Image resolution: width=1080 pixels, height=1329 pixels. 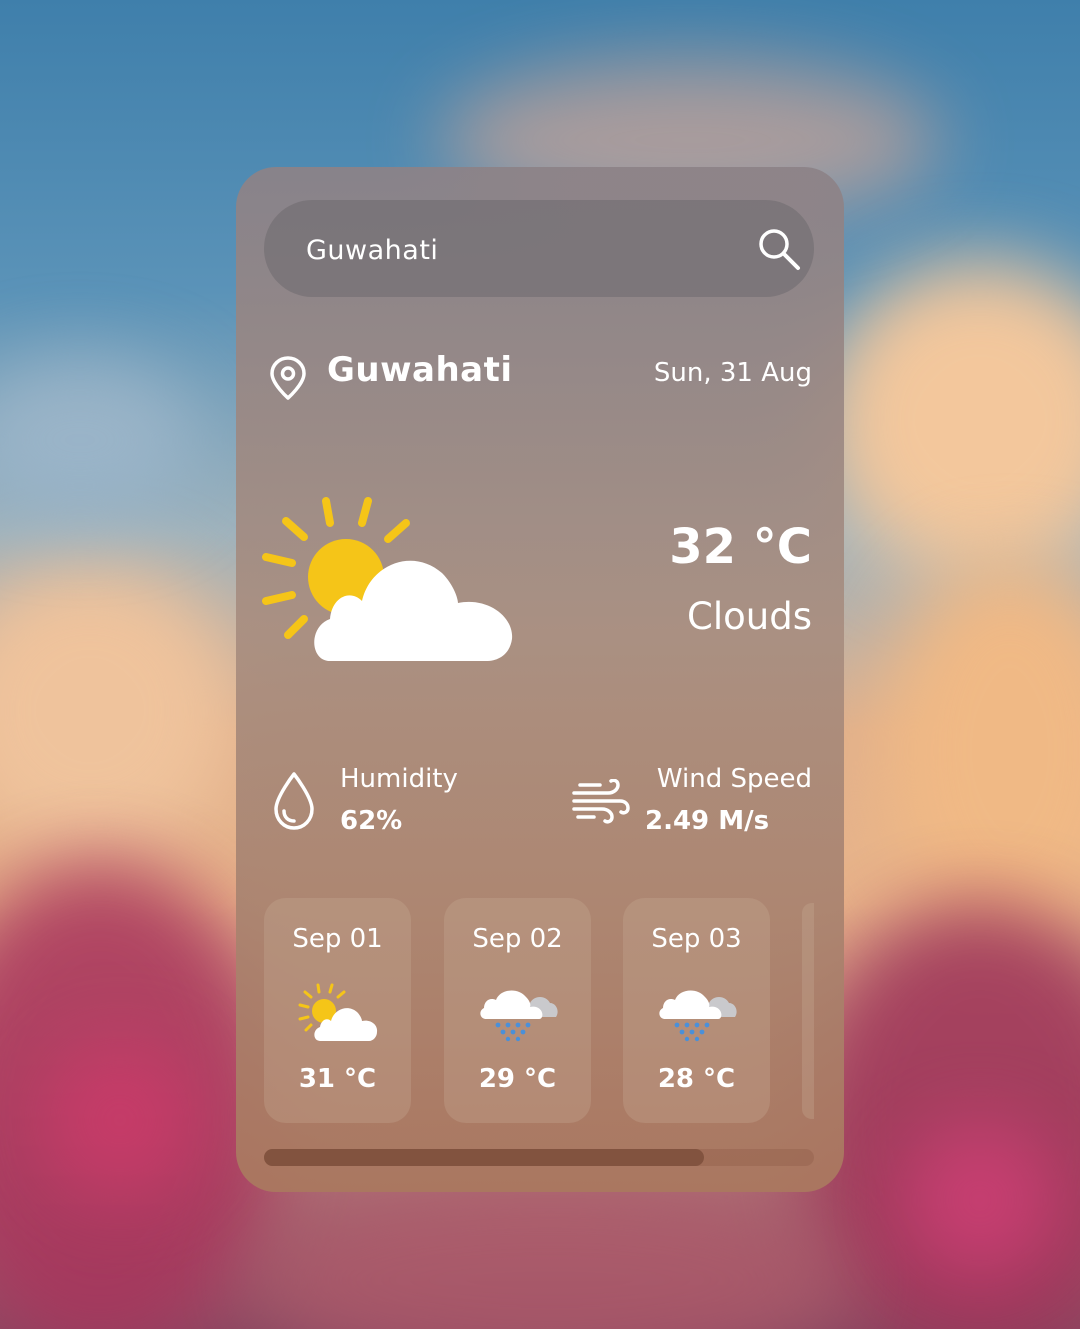 I want to click on humidity-label: Humidity, so click(x=399, y=779).